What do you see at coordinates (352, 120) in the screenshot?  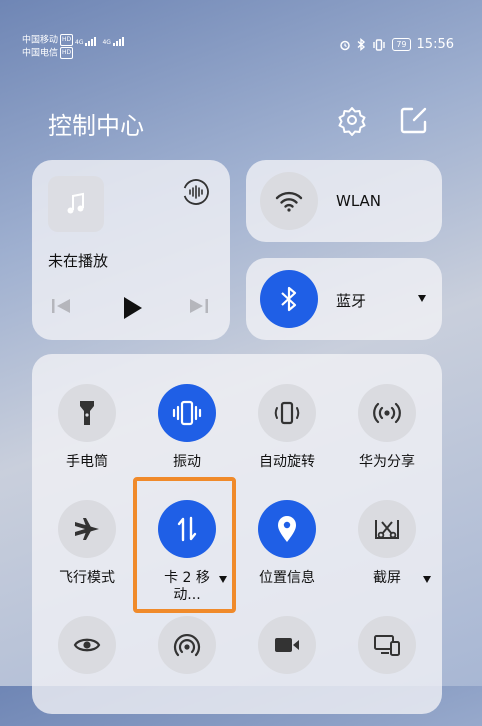 I see `gear-icon` at bounding box center [352, 120].